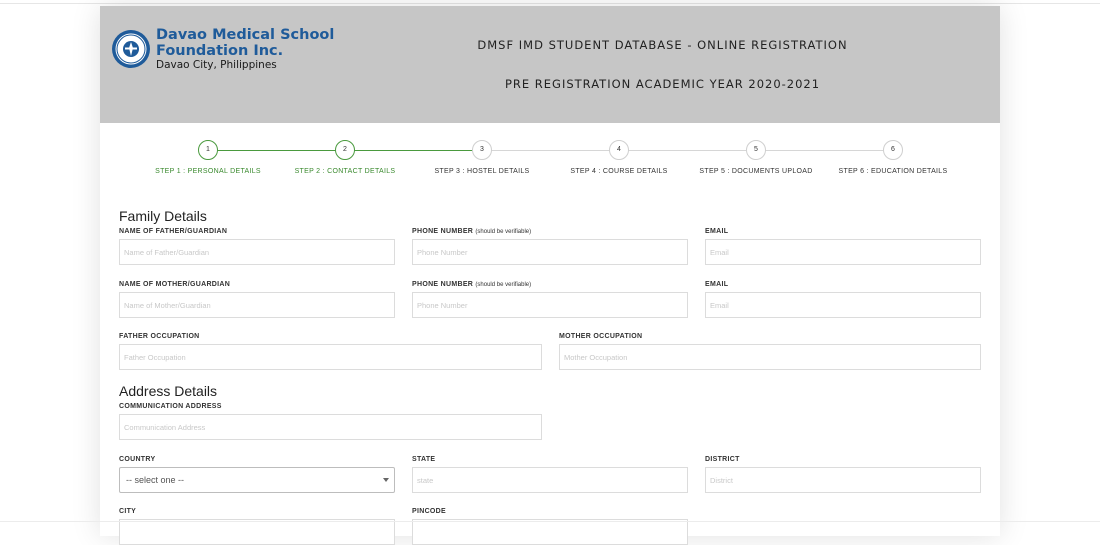 This screenshot has width=1100, height=545. I want to click on father-phone-input, so click(550, 252).